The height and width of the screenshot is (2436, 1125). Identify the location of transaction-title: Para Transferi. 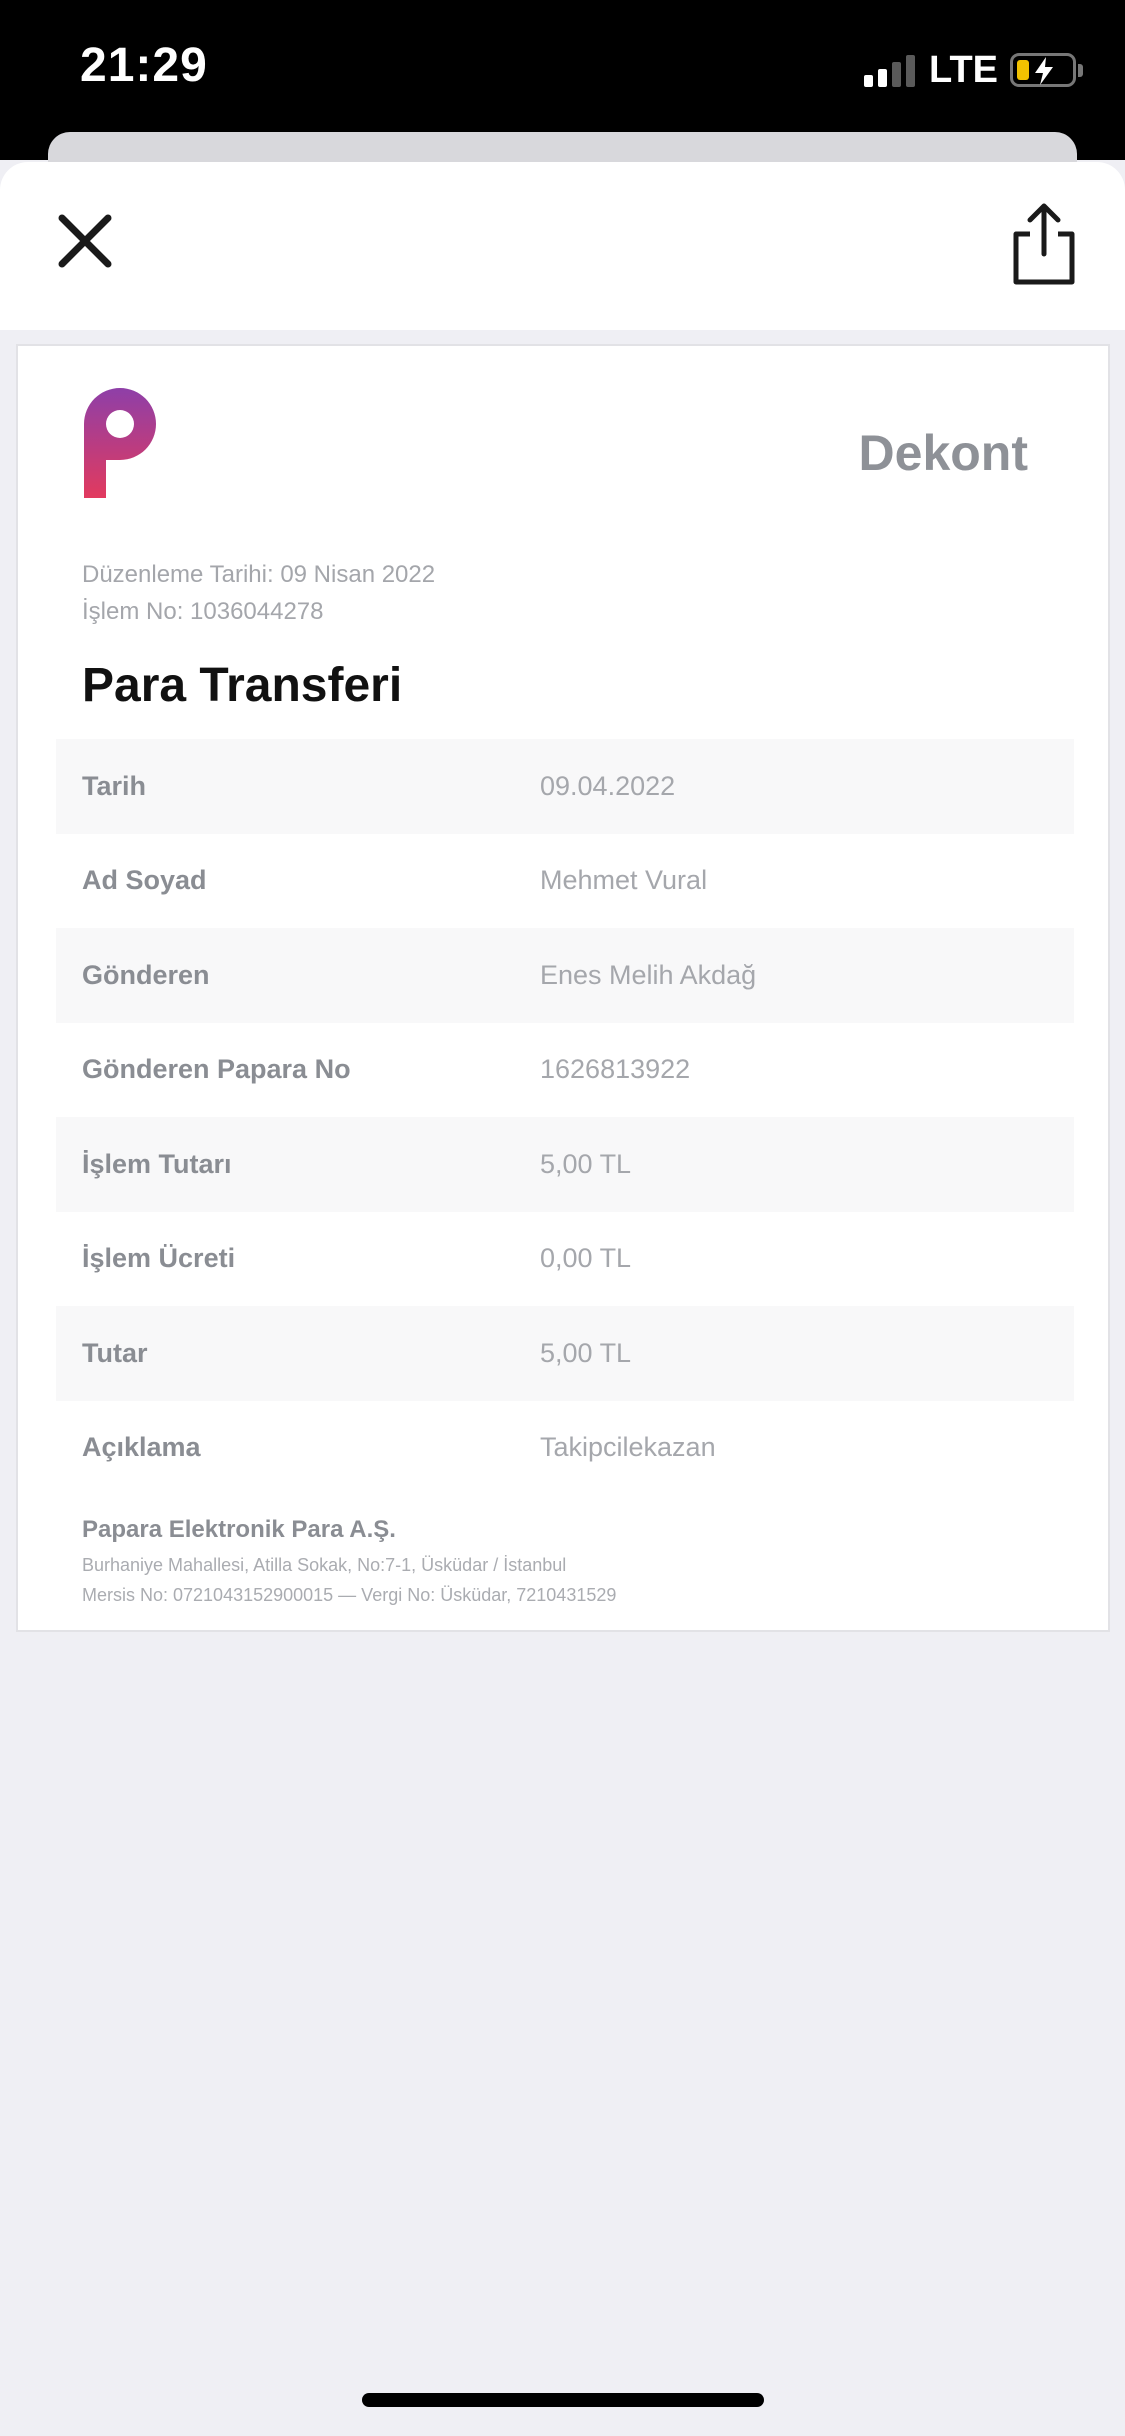
(242, 685).